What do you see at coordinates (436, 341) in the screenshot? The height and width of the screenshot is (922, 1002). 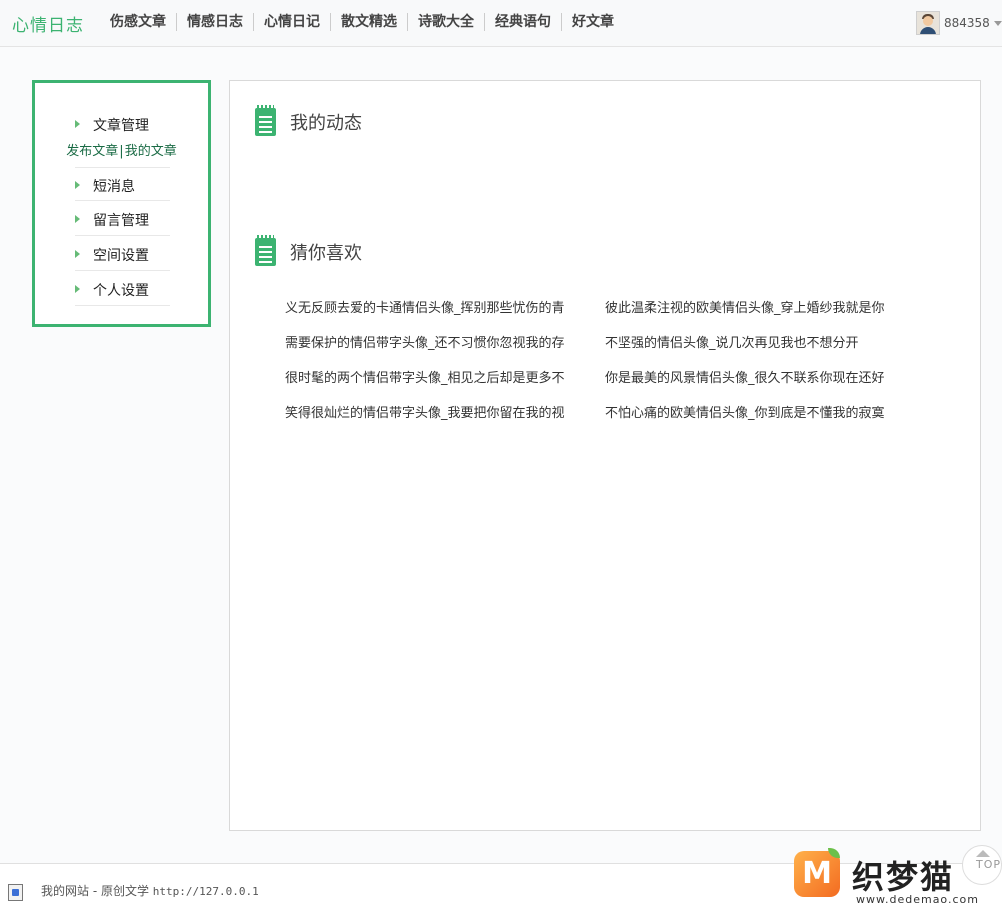 I see `list-item: 需要保护的情侣带字头像_还不习惯你忽视我的存` at bounding box center [436, 341].